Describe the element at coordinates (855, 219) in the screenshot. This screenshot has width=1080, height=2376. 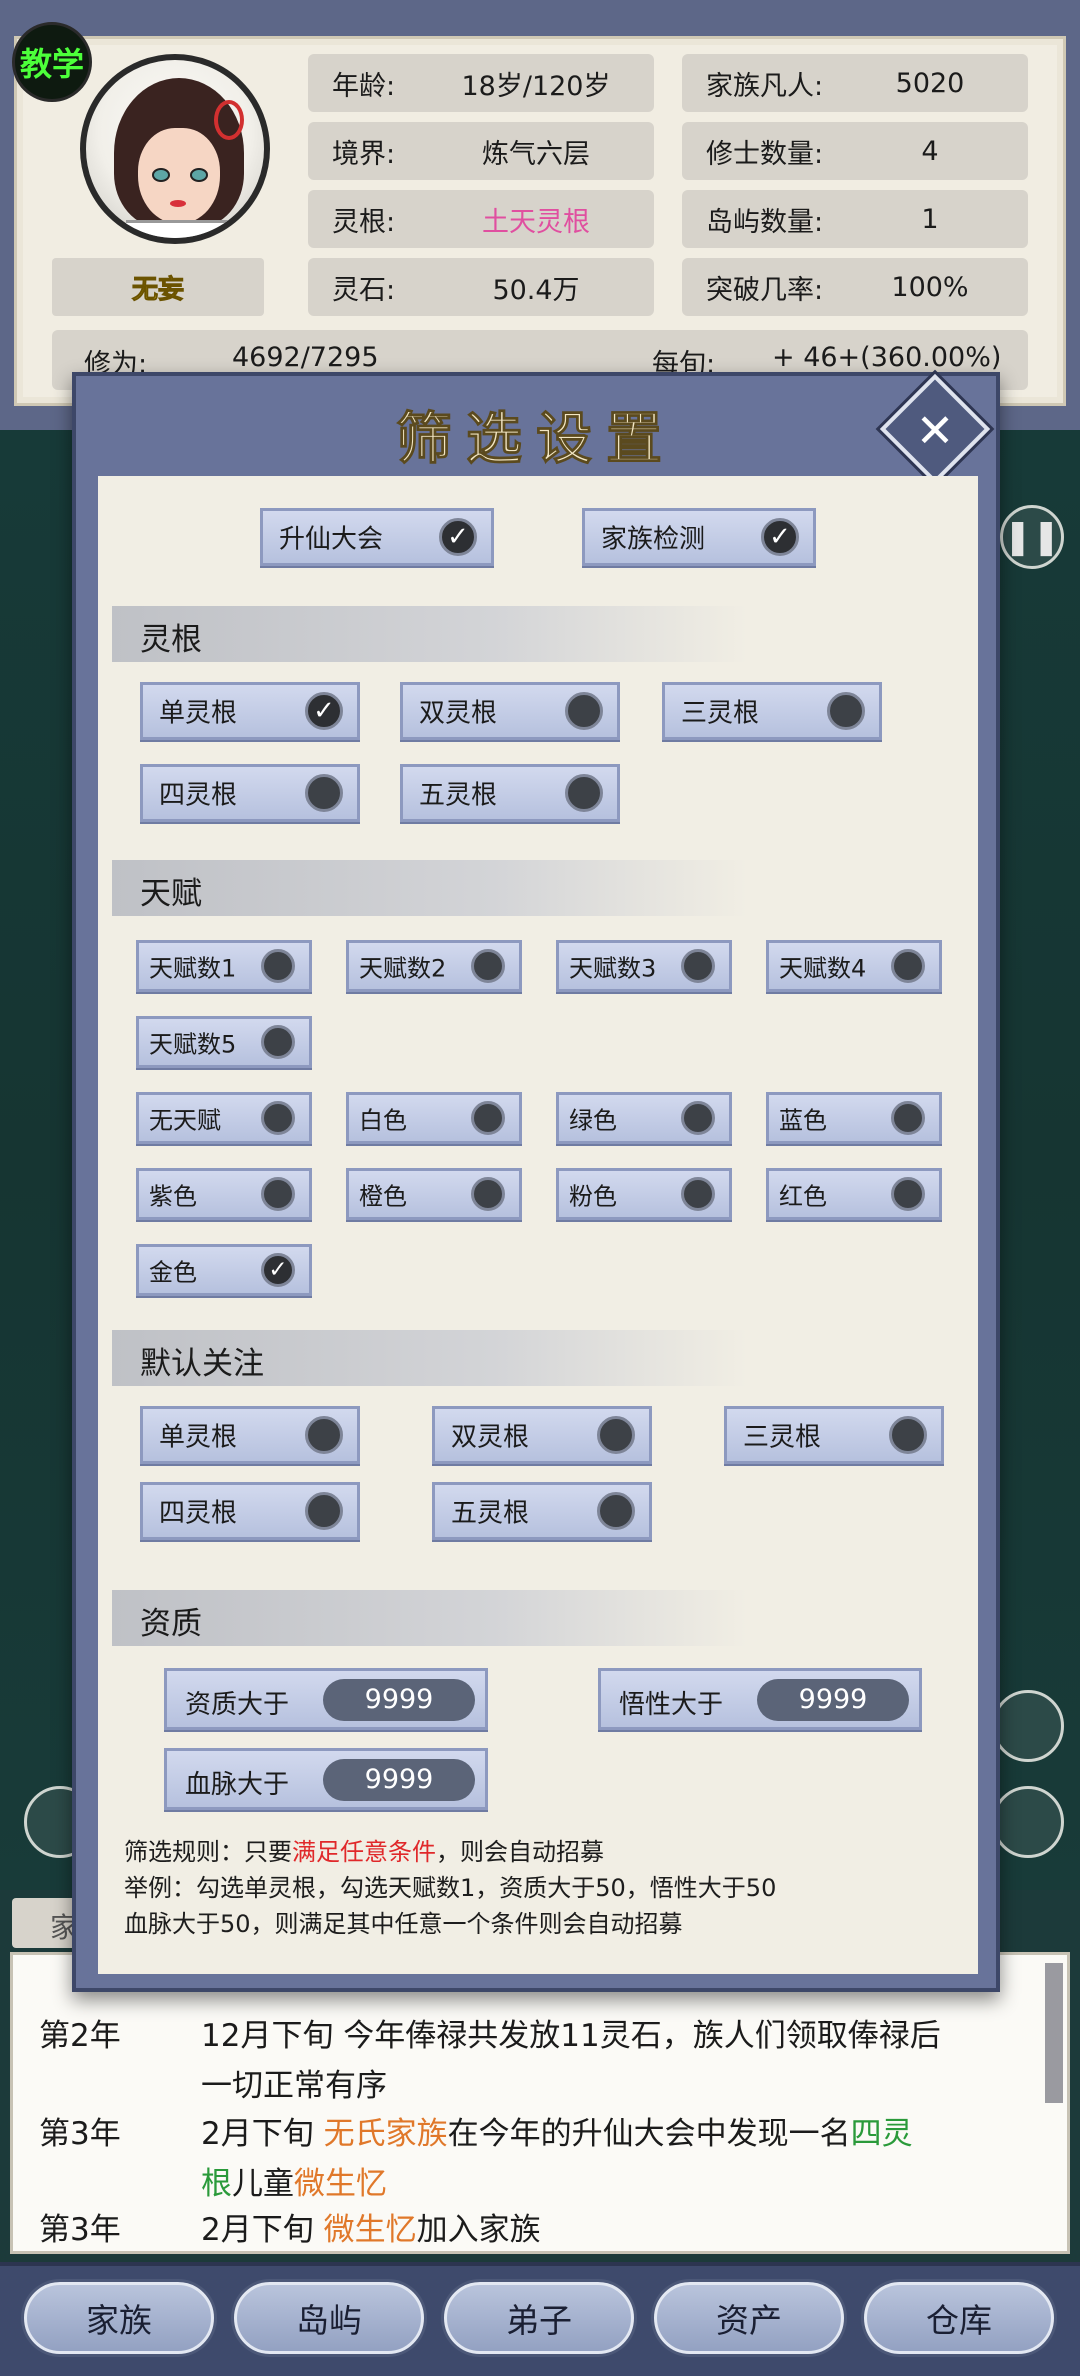
I see `stat-island-count: 岛屿数量: 1` at that location.